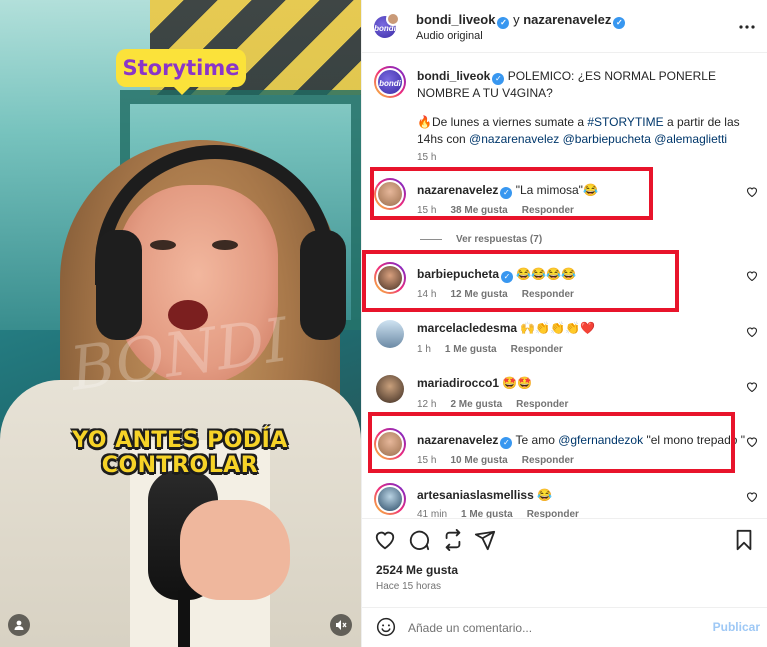  What do you see at coordinates (393, 19) in the screenshot?
I see `avatar-nazarena` at bounding box center [393, 19].